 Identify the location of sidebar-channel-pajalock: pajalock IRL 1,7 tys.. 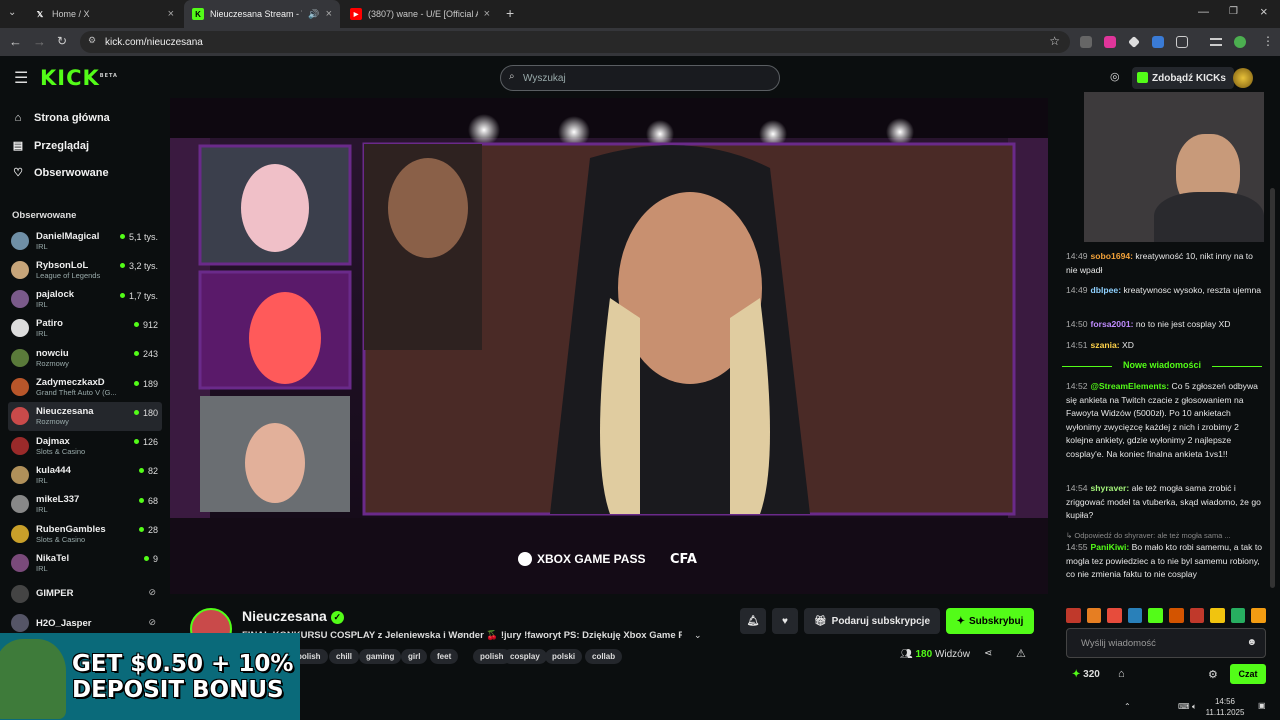
(85, 299).